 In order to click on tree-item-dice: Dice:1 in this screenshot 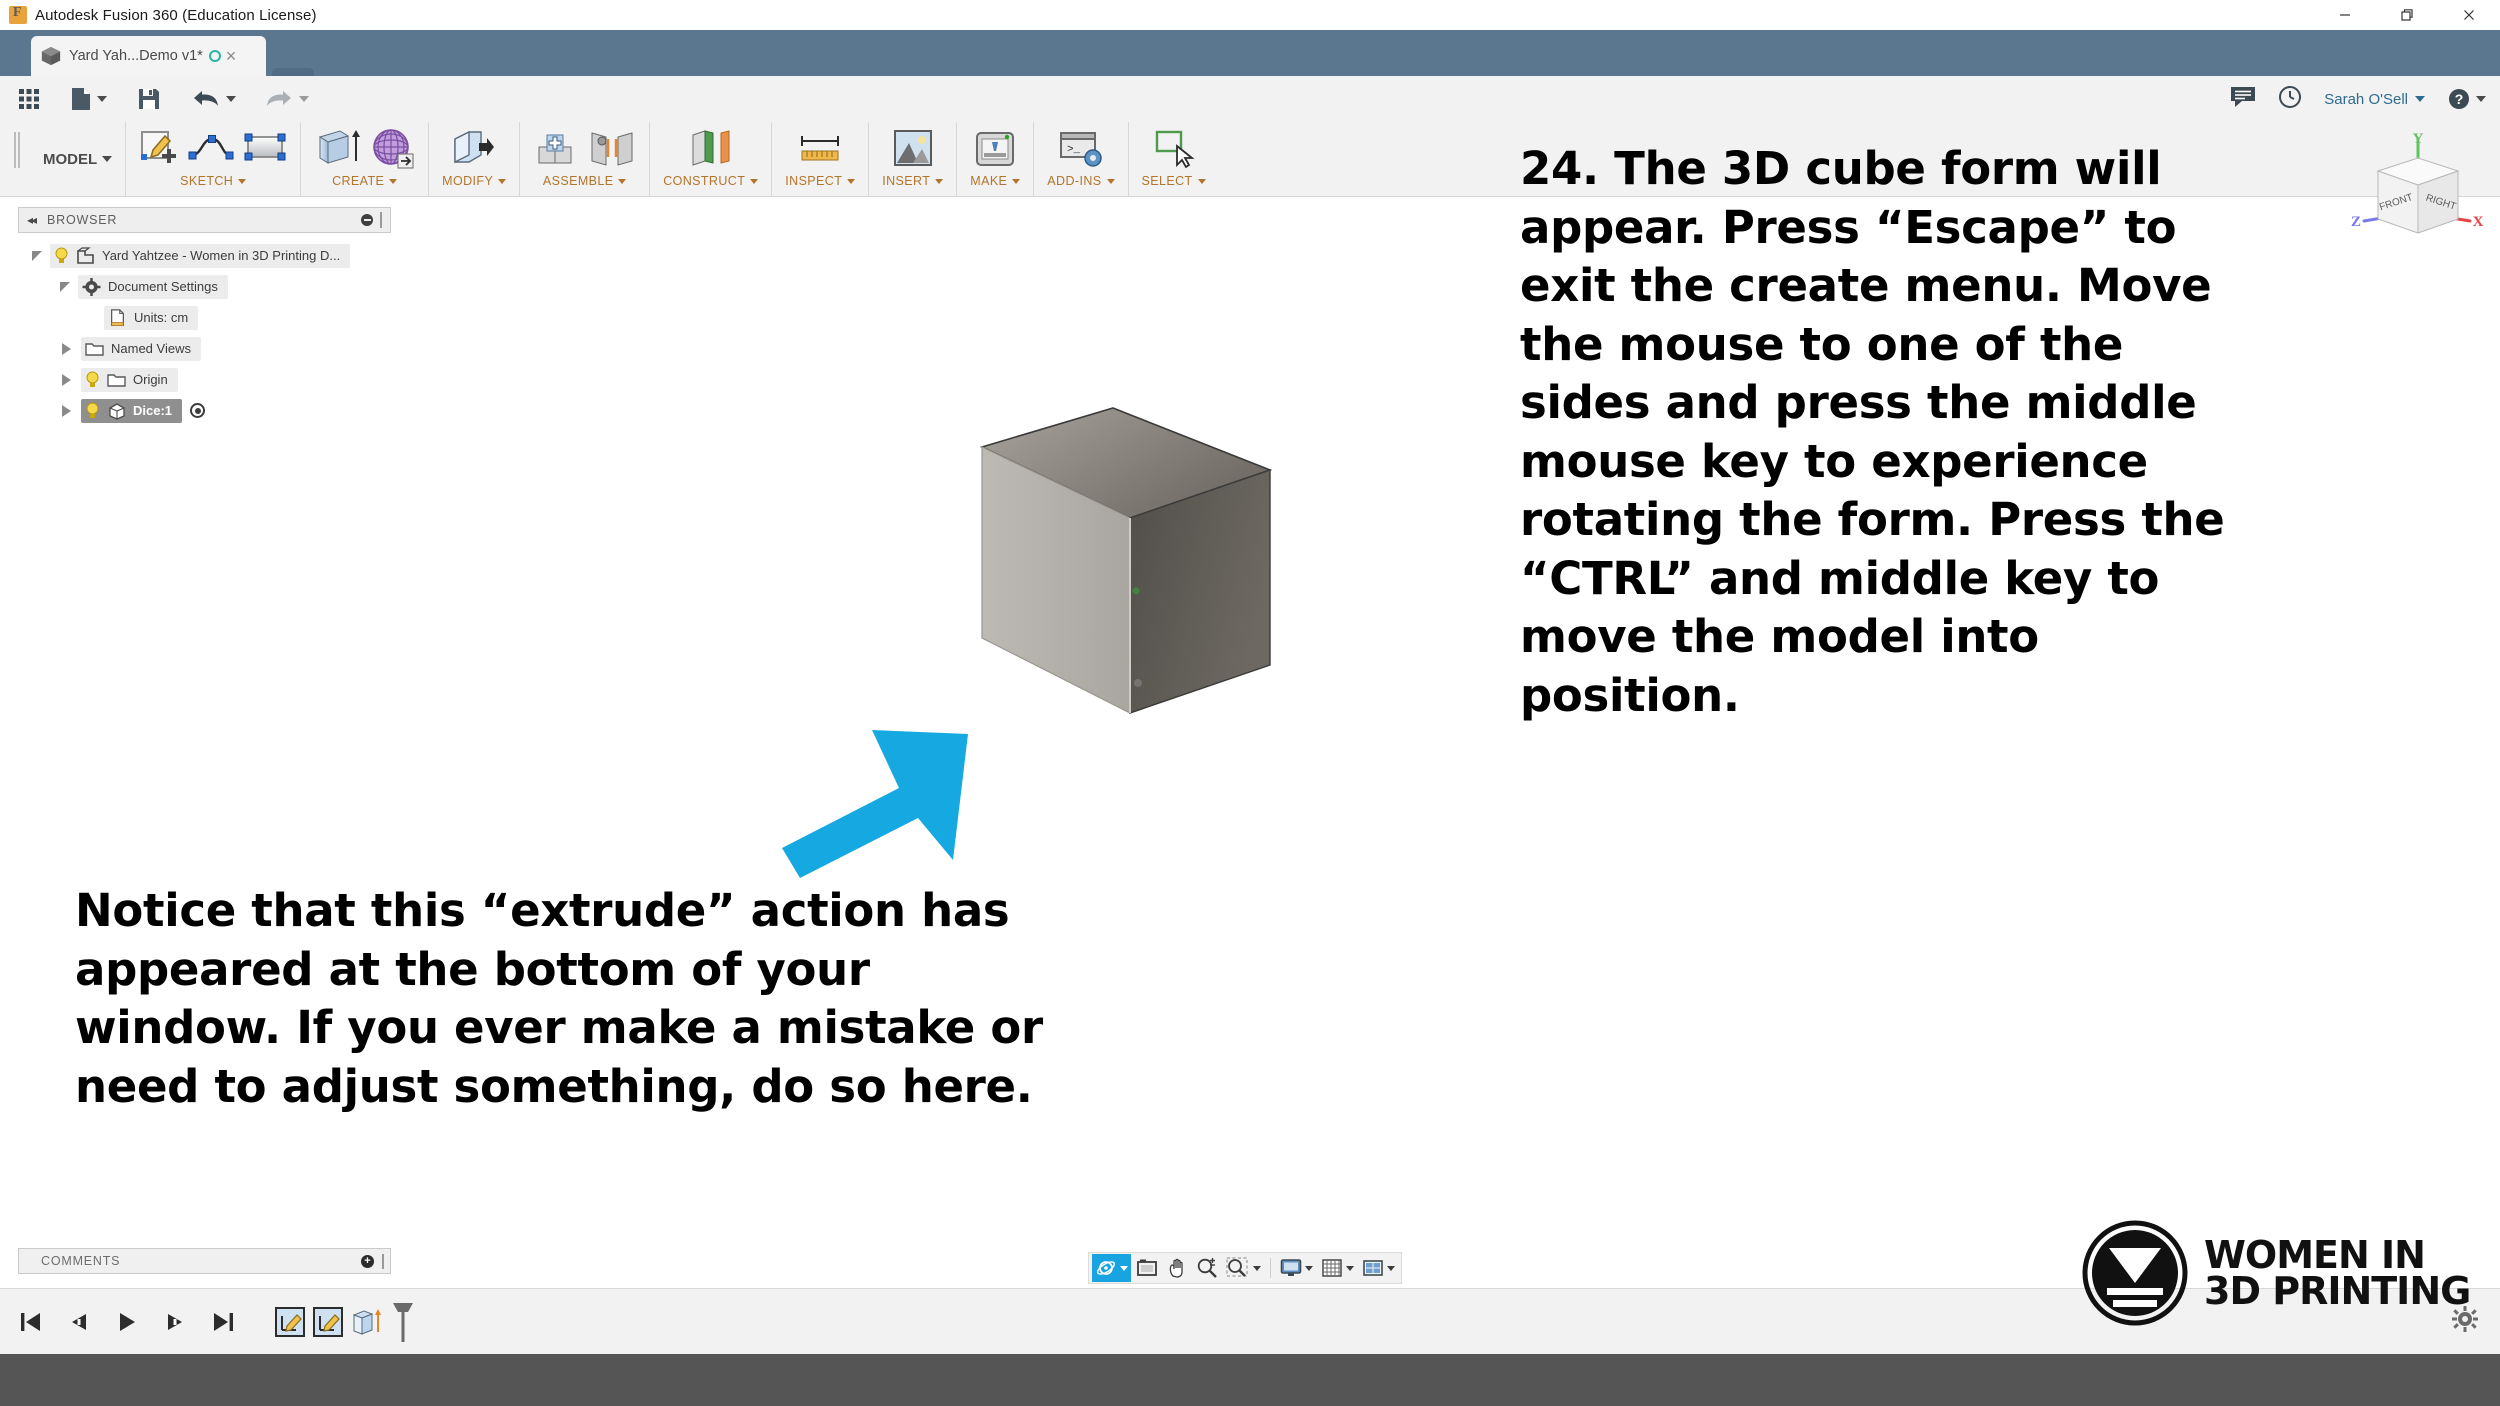, I will do `click(204, 410)`.